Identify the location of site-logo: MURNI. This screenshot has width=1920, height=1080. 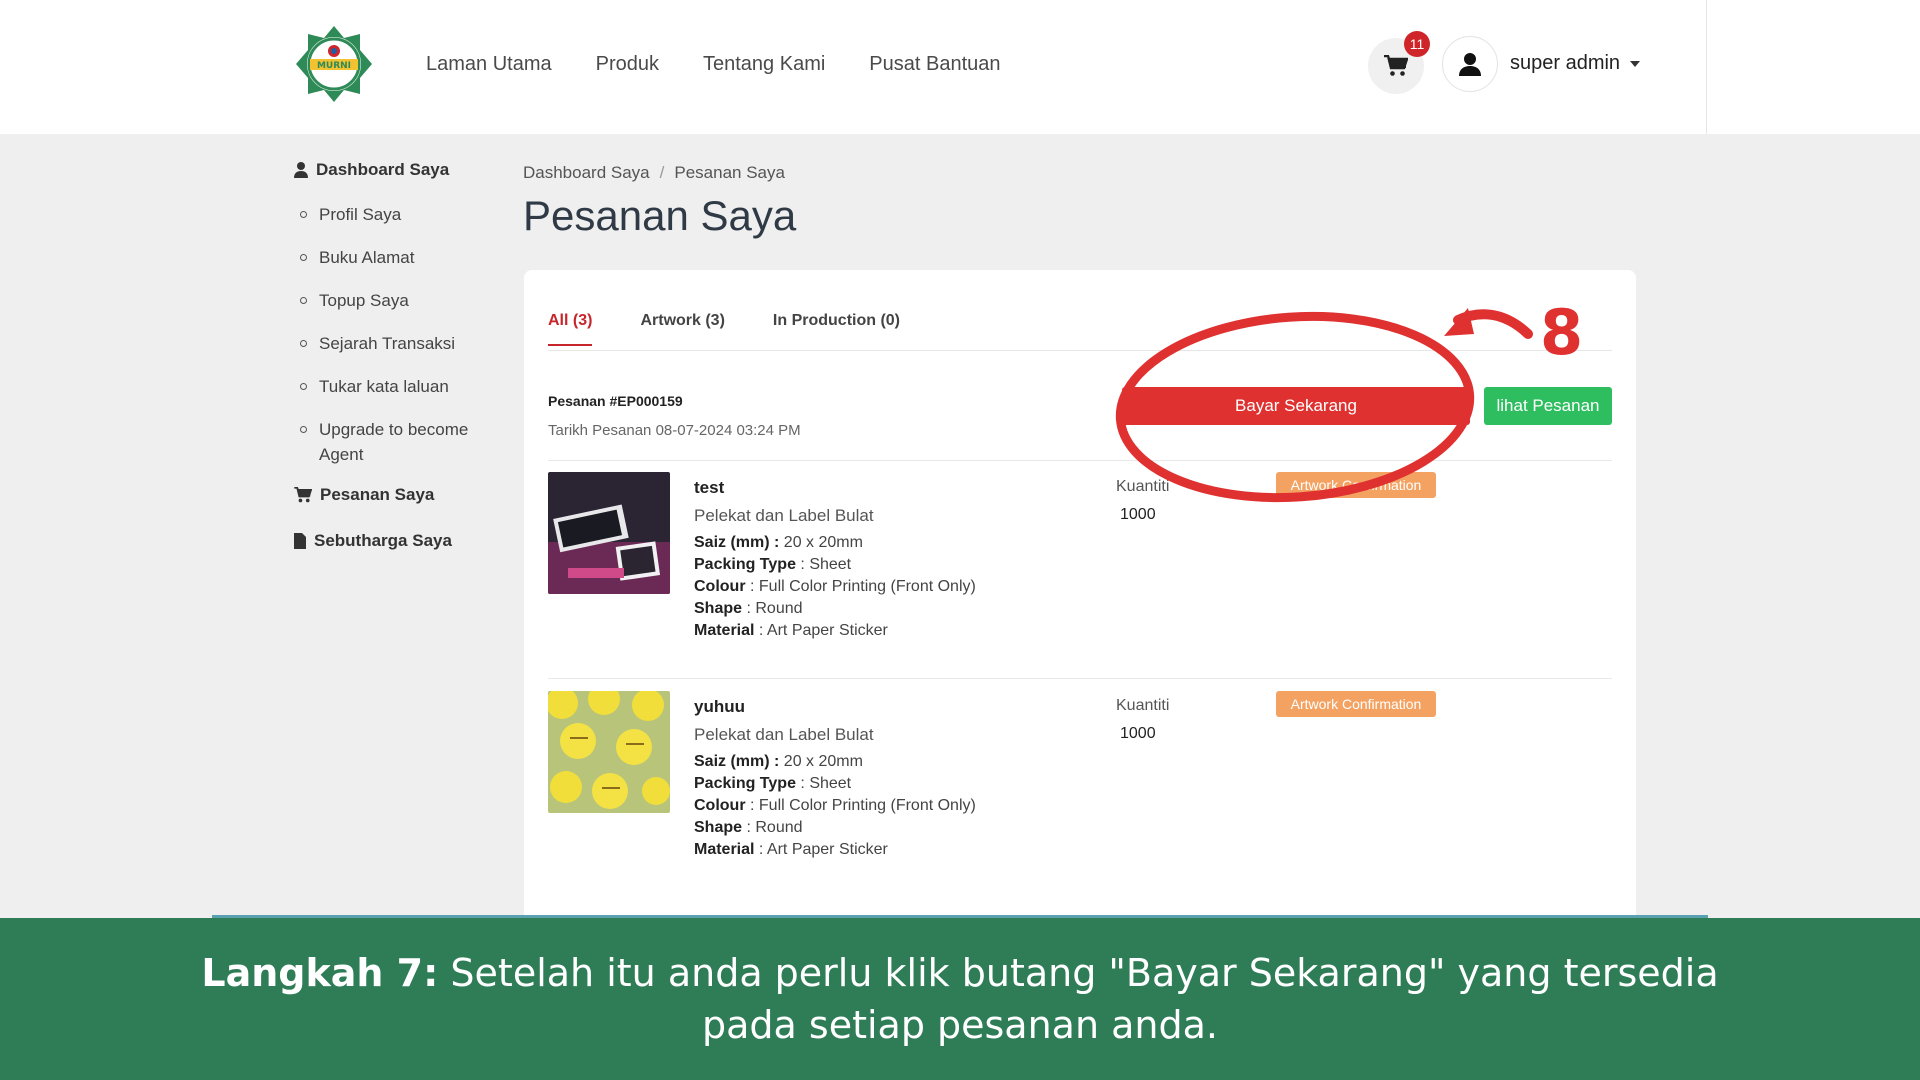
(334, 64).